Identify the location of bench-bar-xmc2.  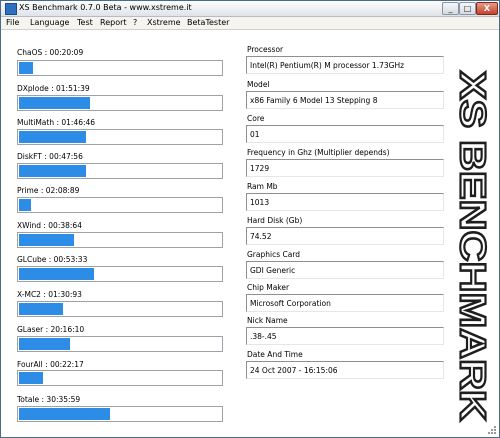
(120, 309).